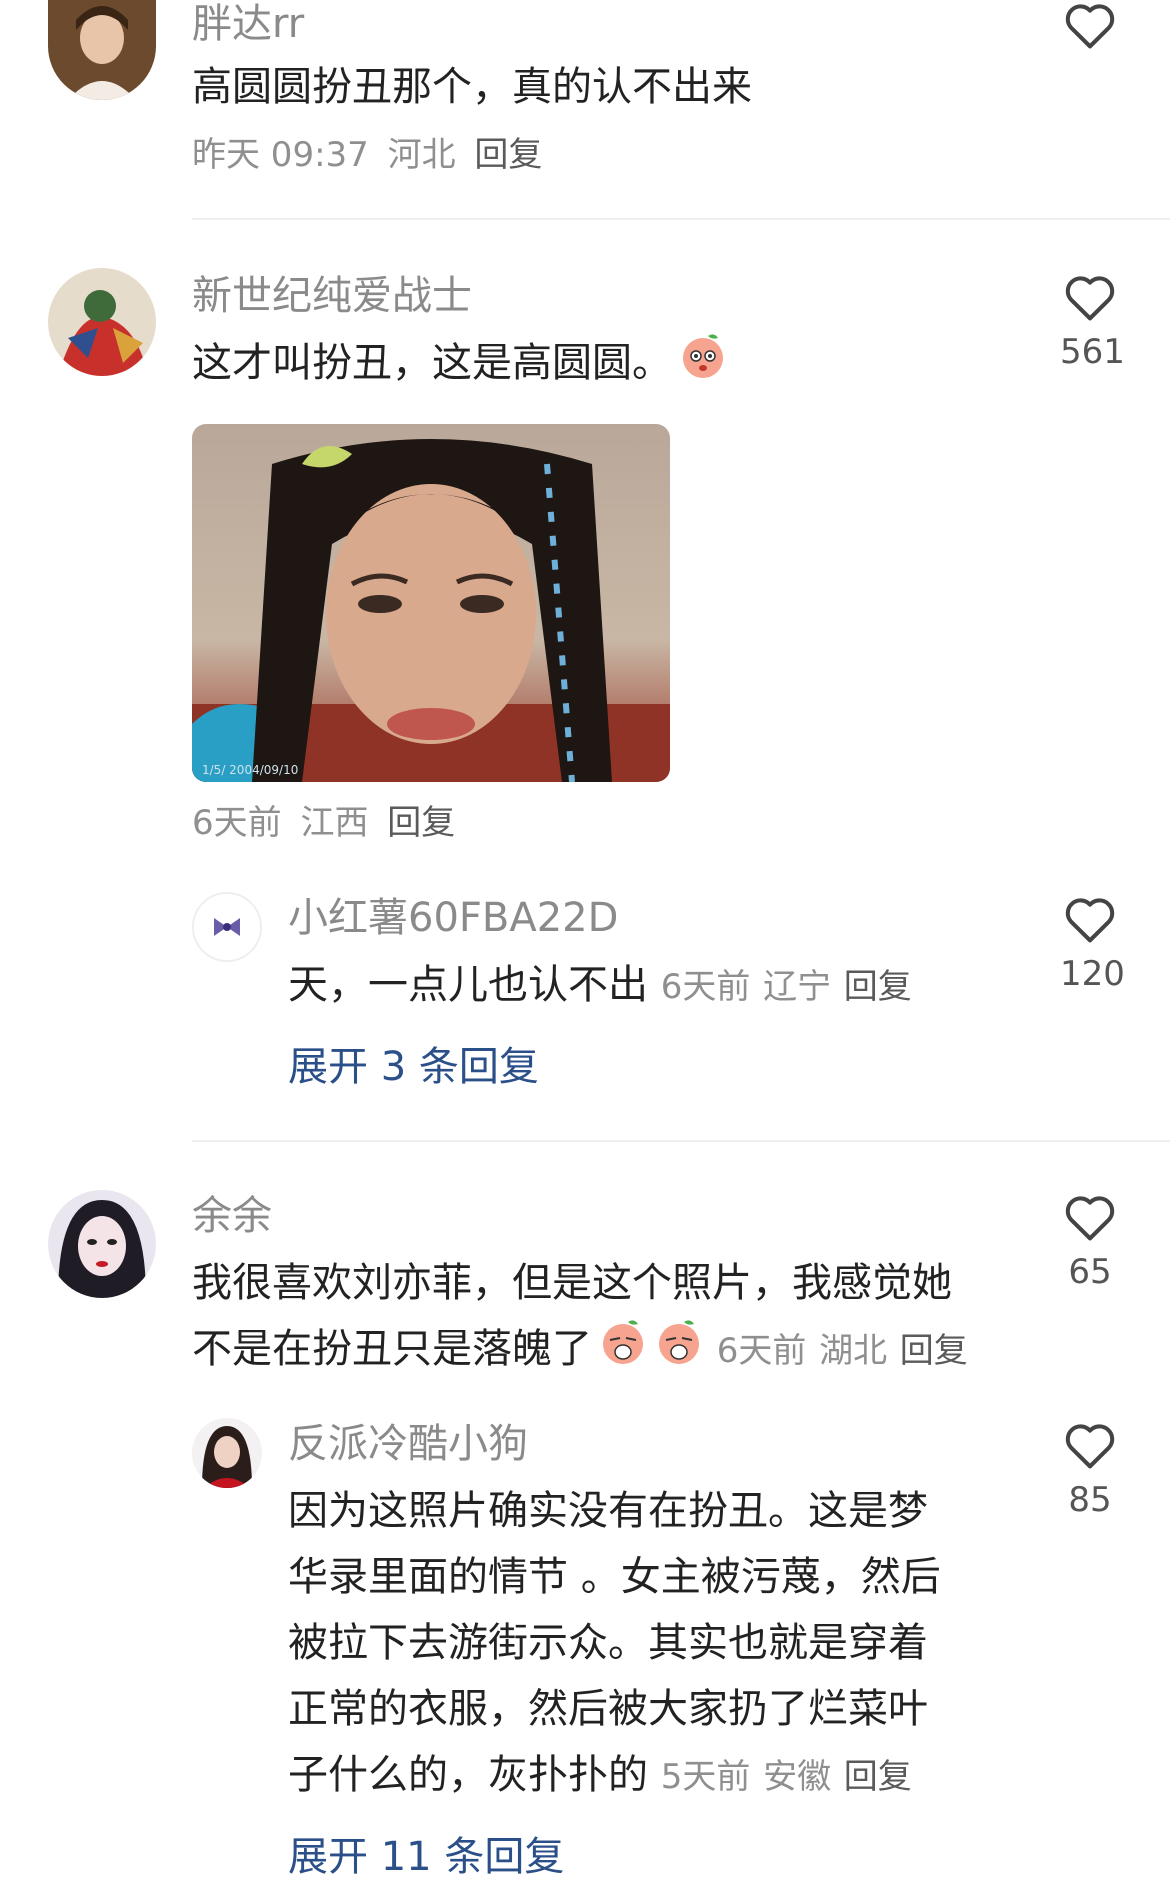  What do you see at coordinates (413, 1067) in the screenshot?
I see `expand-replies-button: 展开 3 条回复` at bounding box center [413, 1067].